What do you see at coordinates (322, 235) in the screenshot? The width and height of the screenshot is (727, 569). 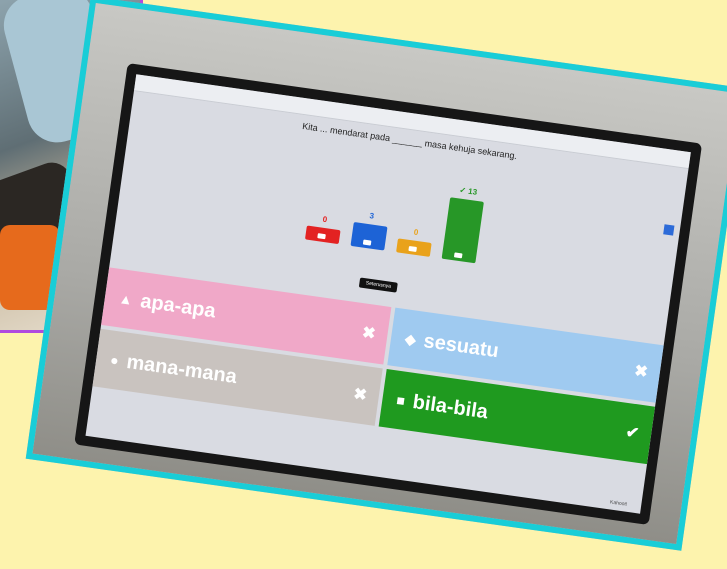 I see `bar-triangle` at bounding box center [322, 235].